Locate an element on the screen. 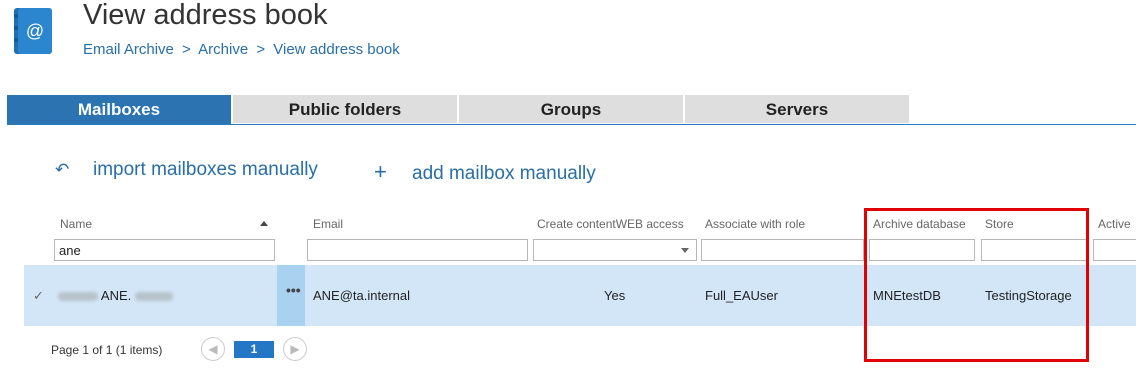 The height and width of the screenshot is (371, 1136). tab-servers: Servers is located at coordinates (797, 109).